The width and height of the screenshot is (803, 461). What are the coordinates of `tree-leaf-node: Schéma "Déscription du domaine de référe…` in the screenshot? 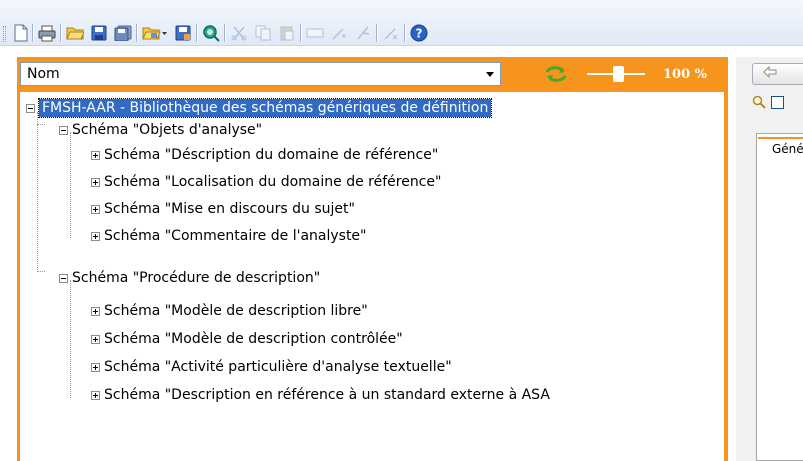 It's located at (264, 155).